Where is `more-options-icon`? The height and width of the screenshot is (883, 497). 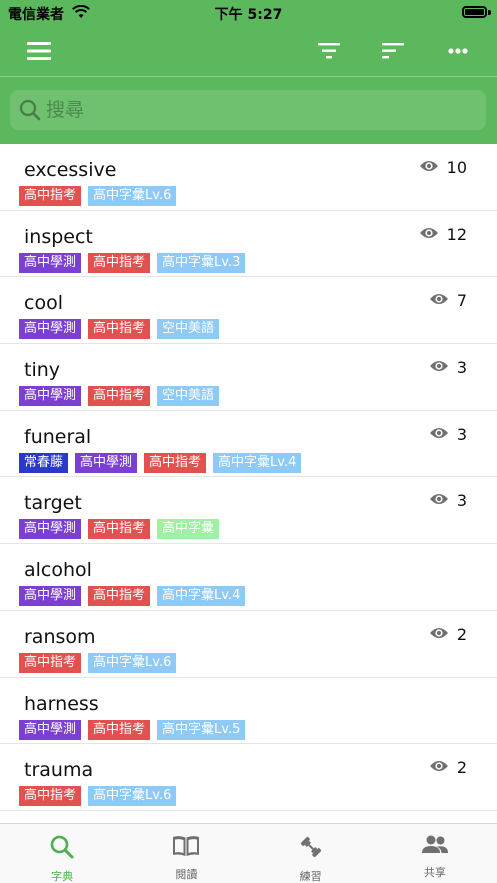
more-options-icon is located at coordinates (458, 51).